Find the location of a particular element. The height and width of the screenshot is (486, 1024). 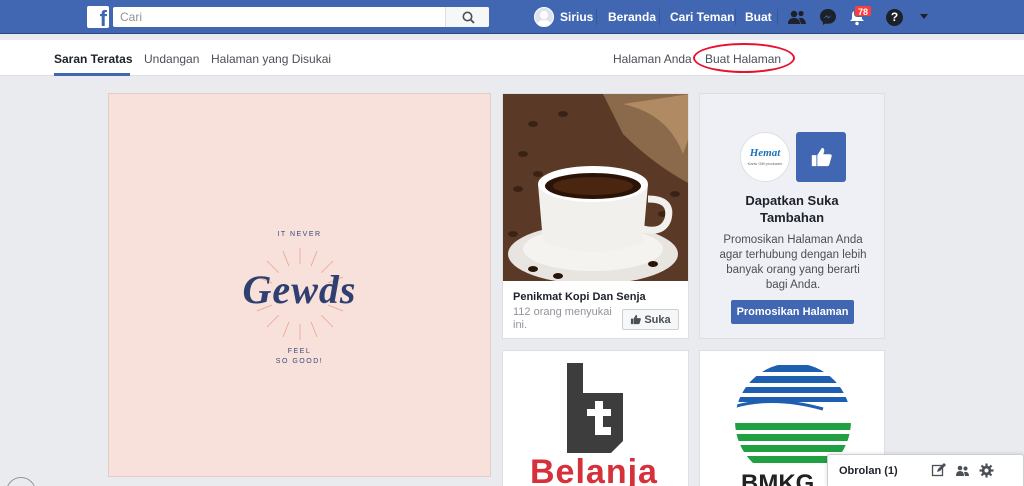

tagline-bottom-2: SO GOOD! is located at coordinates (299, 361).